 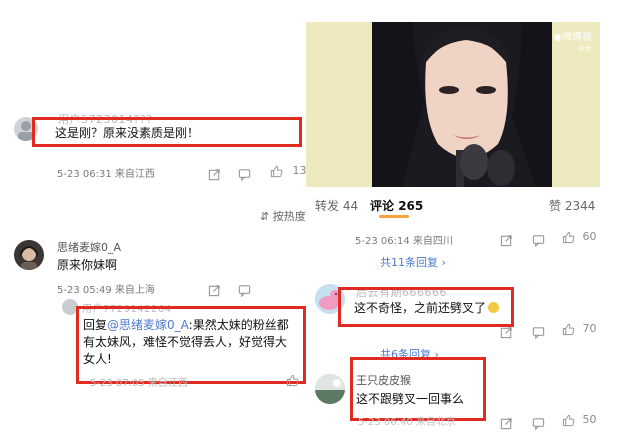 I want to click on reply-line-3: 女人!, so click(x=97, y=359).